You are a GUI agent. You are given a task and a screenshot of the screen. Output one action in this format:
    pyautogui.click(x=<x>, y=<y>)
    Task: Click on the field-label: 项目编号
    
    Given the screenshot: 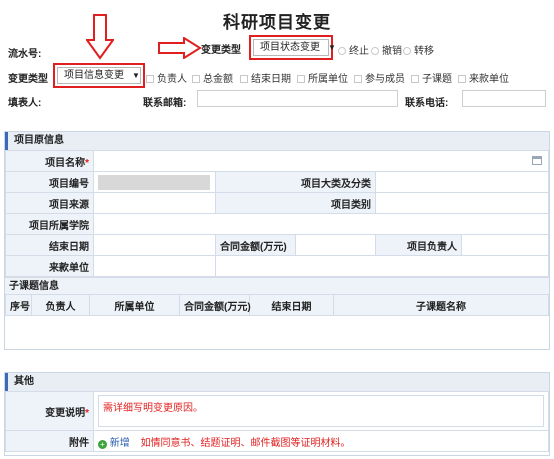 What is the action you would take?
    pyautogui.click(x=49, y=182)
    